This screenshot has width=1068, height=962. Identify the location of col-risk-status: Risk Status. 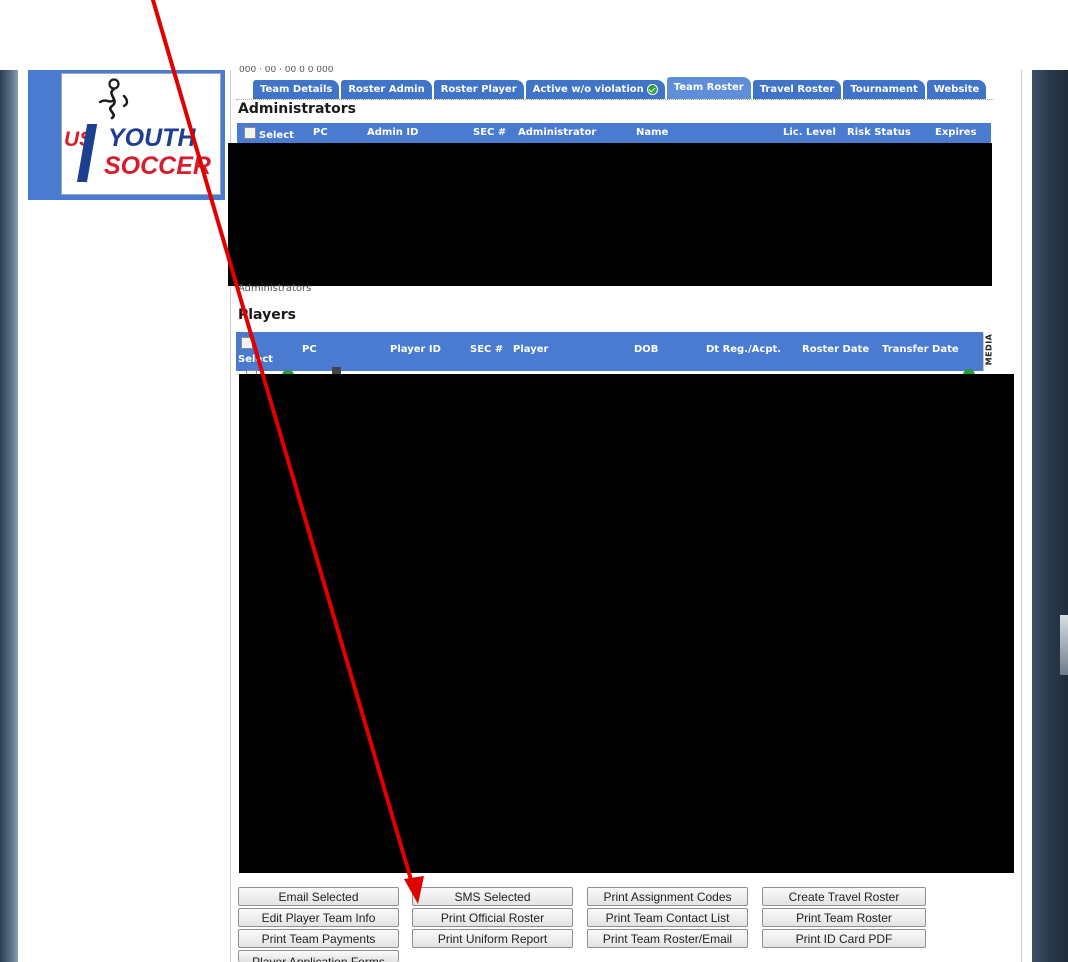
(879, 132).